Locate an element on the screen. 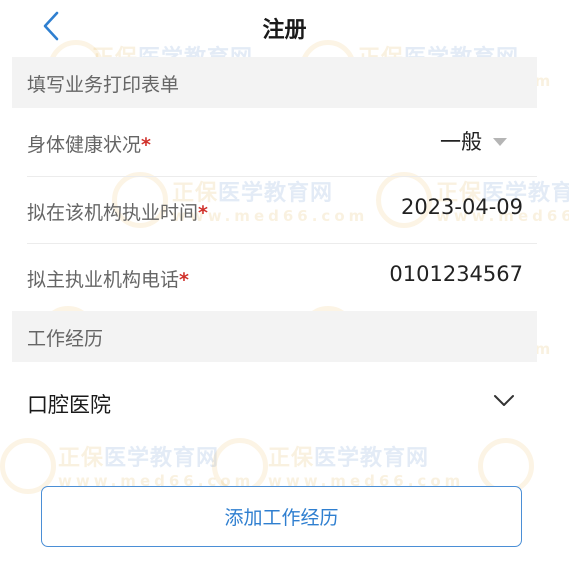 The image size is (569, 575). practice-time-value: 2023-04-09 is located at coordinates (461, 207).